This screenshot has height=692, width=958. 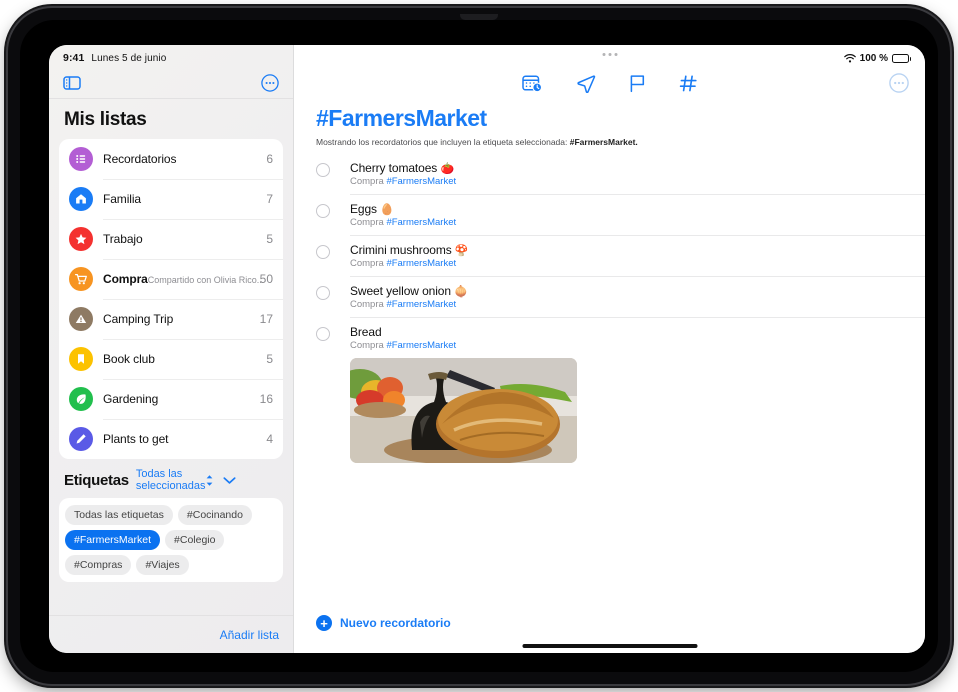 What do you see at coordinates (171, 239) in the screenshot?
I see `sidebar-list-item: Trabajo 5` at bounding box center [171, 239].